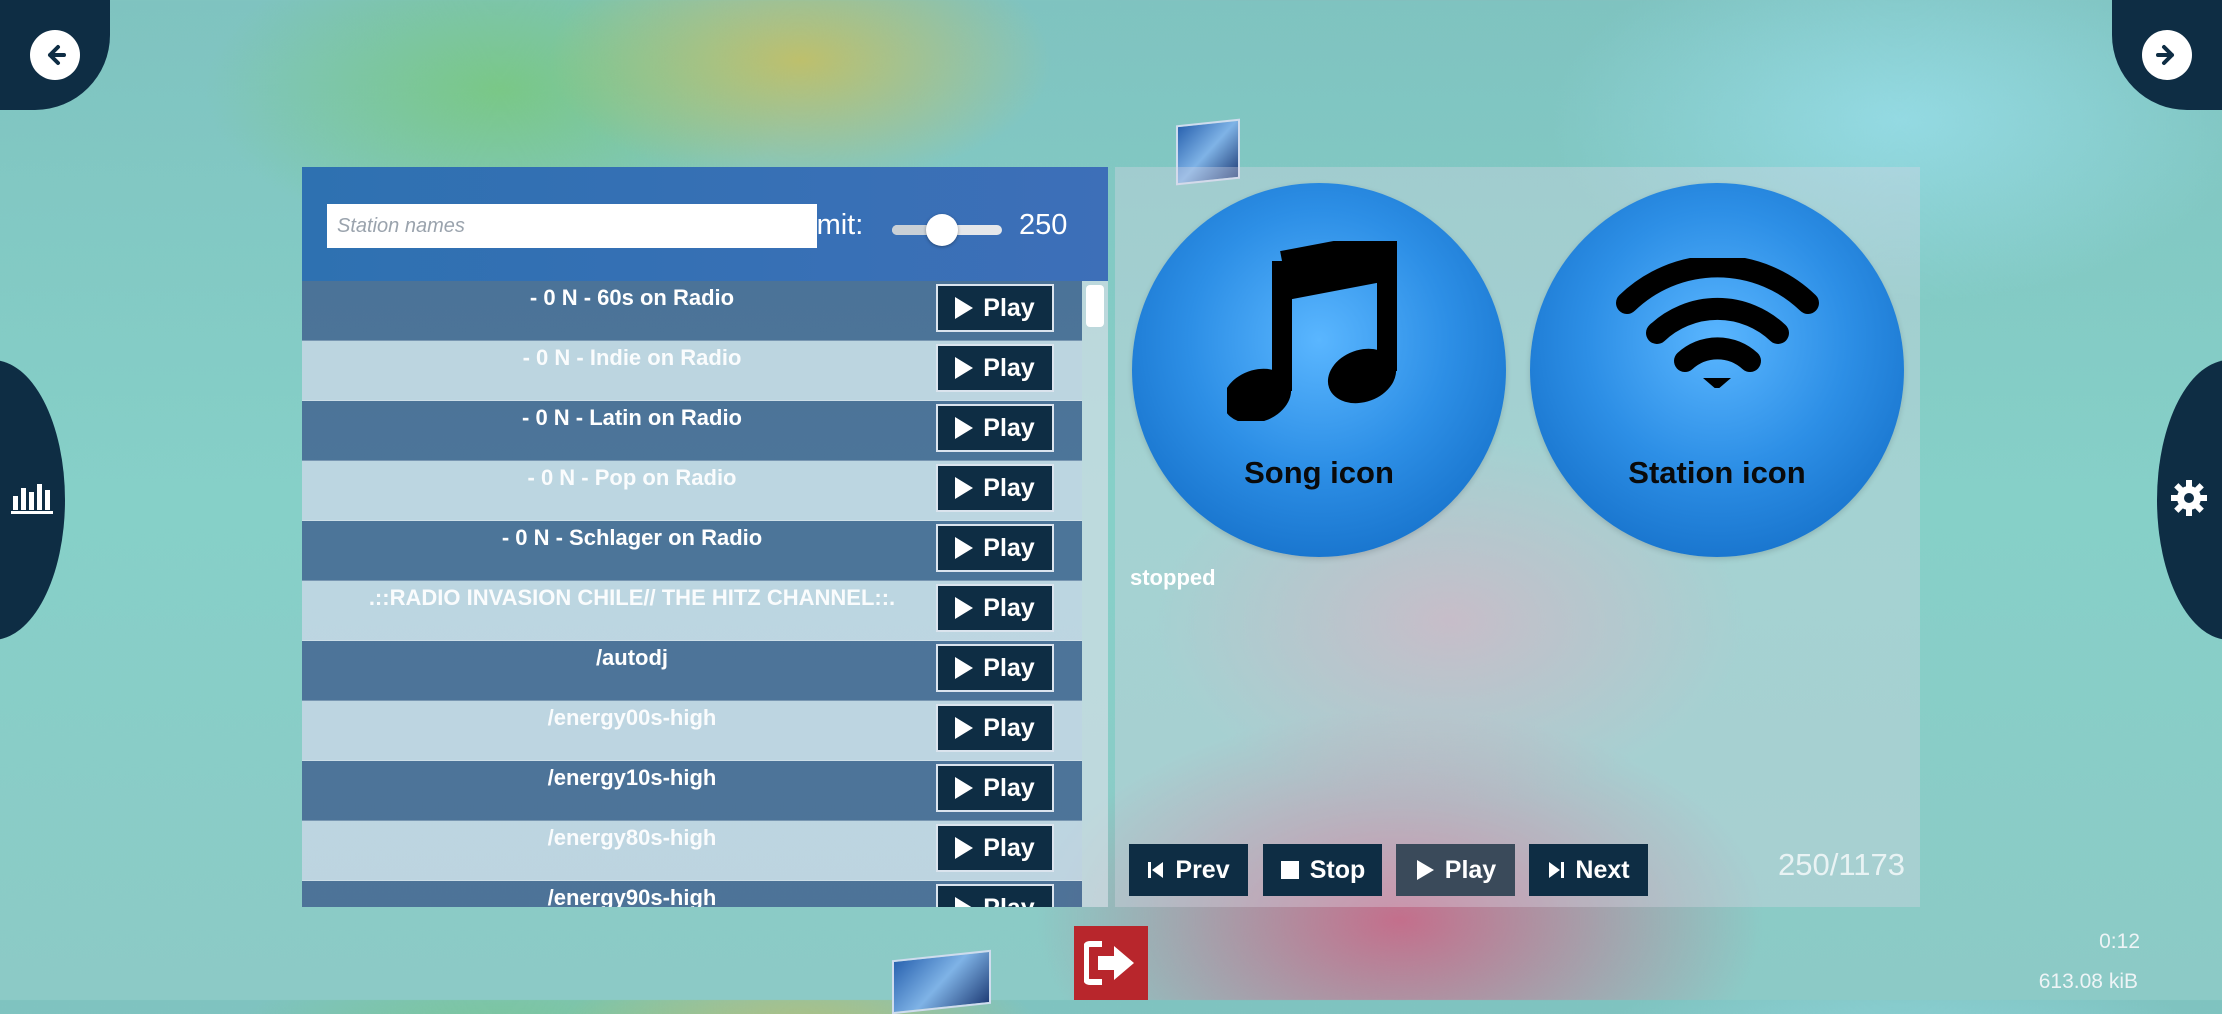 This screenshot has height=1014, width=2222. Describe the element at coordinates (632, 417) in the screenshot. I see `station-name: - 0 N - Latin on Radio` at that location.